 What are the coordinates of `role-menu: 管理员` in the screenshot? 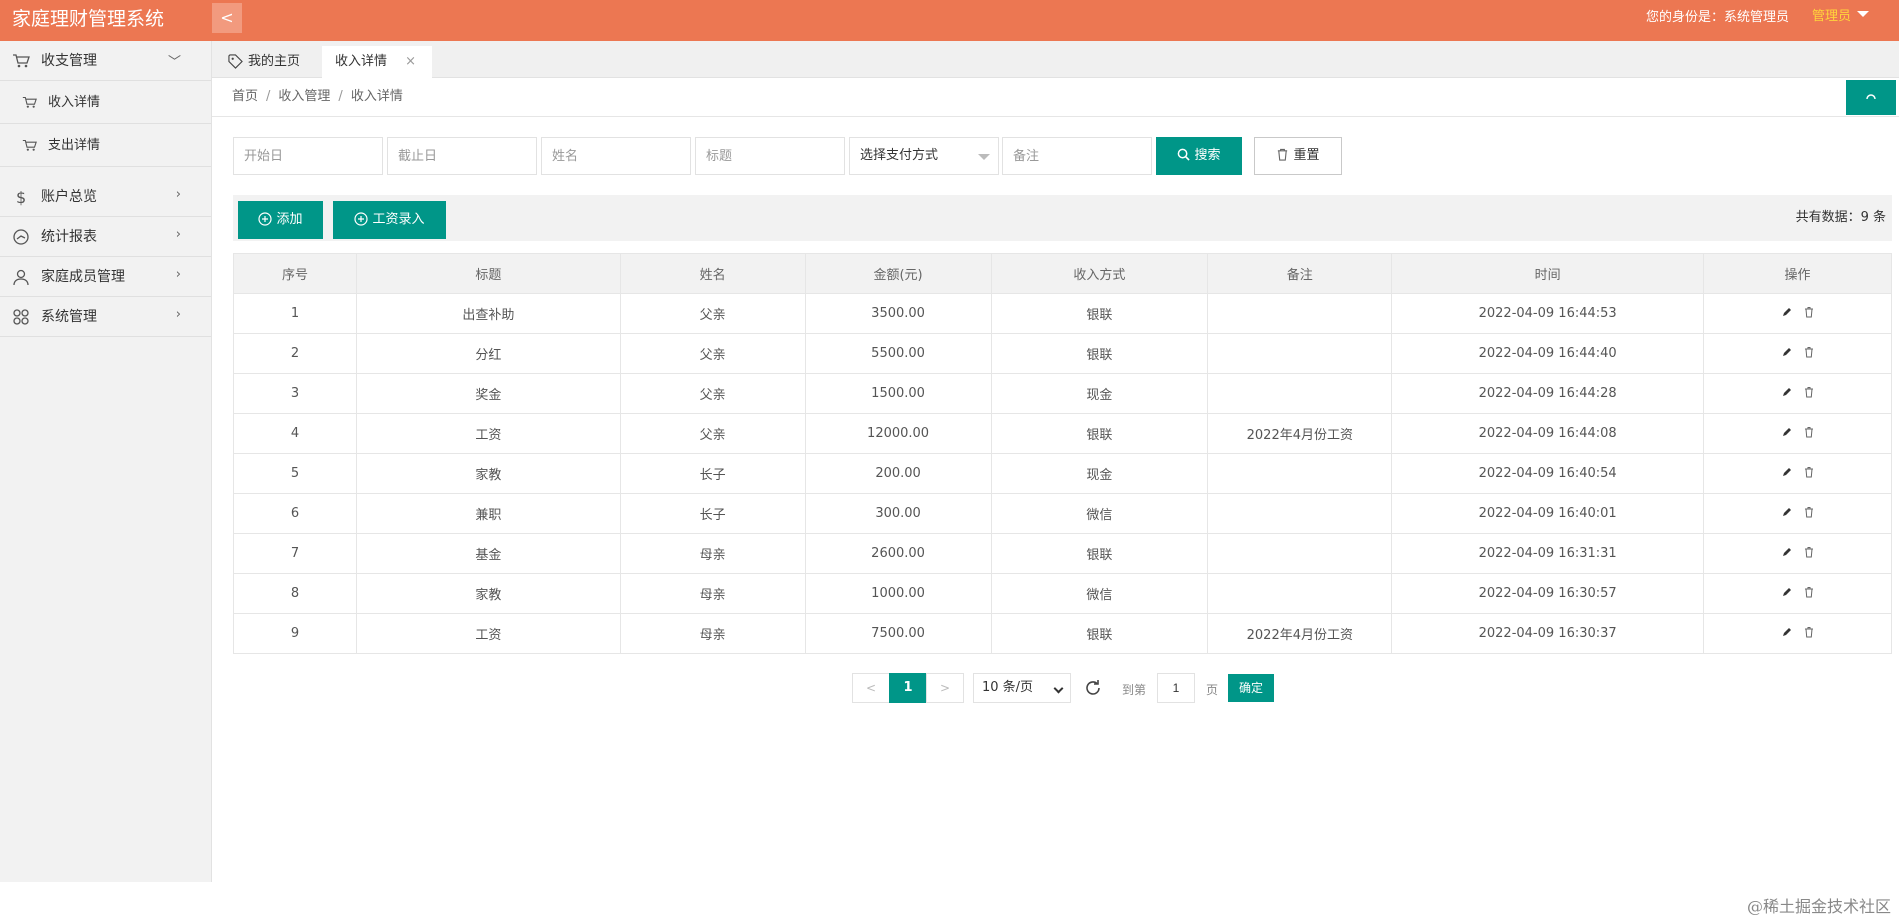 It's located at (1840, 17).